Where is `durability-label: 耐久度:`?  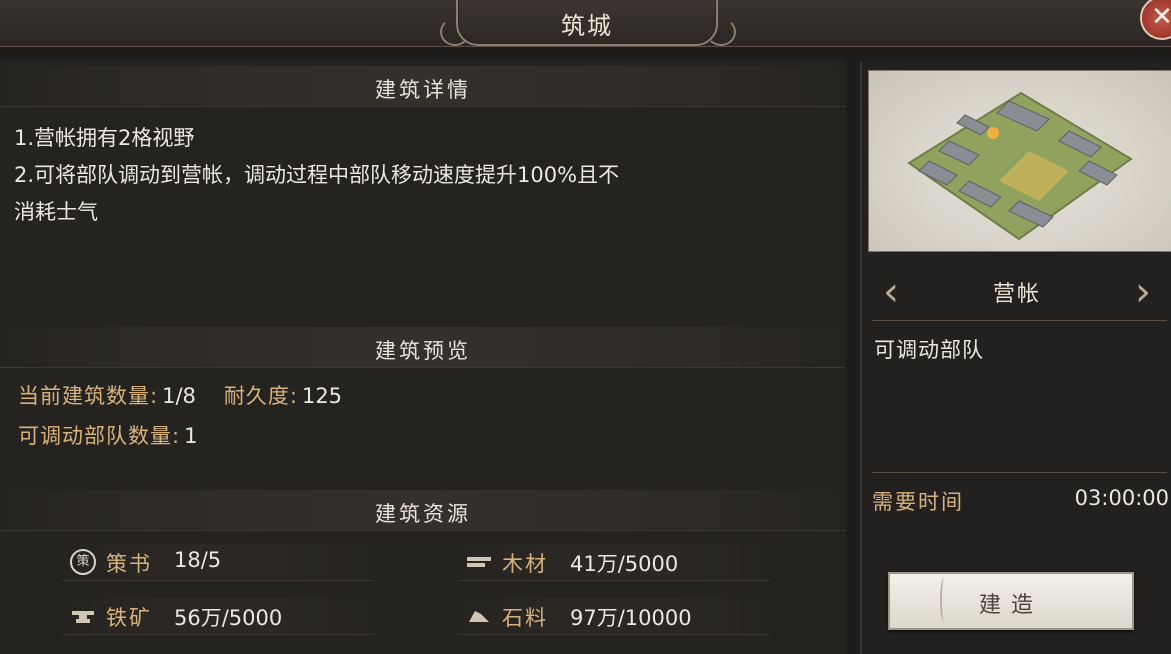 durability-label: 耐久度: is located at coordinates (260, 396).